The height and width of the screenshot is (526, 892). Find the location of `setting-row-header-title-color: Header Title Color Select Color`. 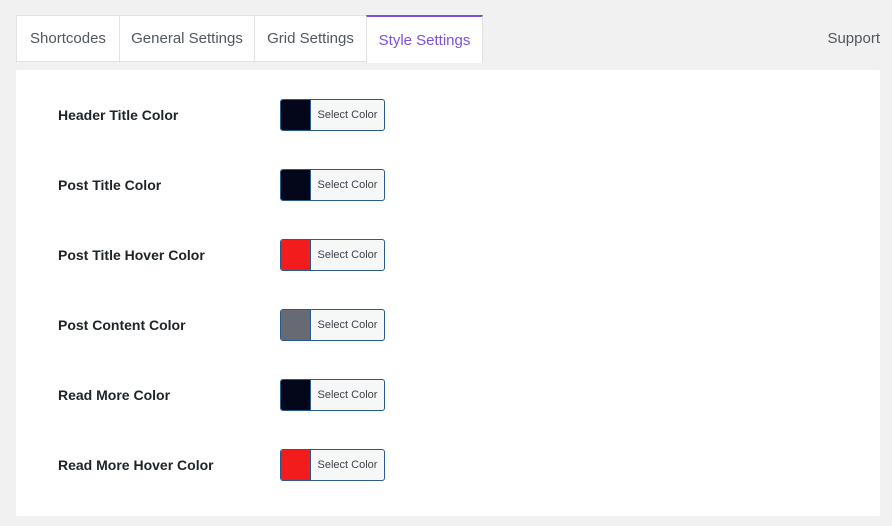

setting-row-header-title-color: Header Title Color Select Color is located at coordinates (448, 115).